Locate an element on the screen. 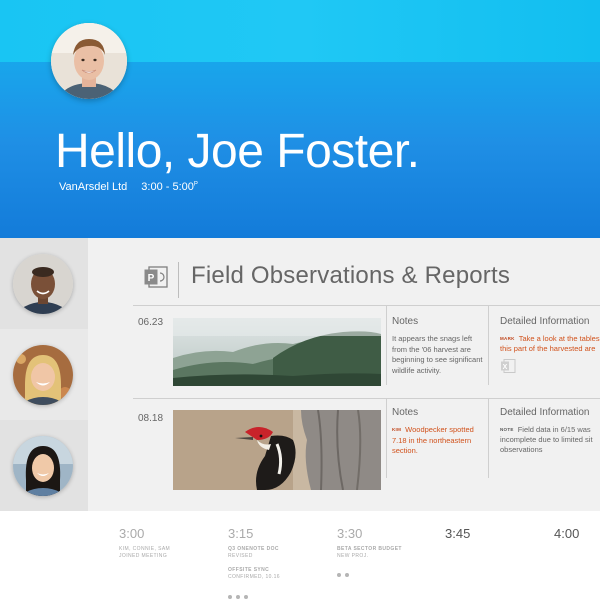  timeline-event: BETA SECTOR BUDGET NEW PROJ. is located at coordinates (369, 553).